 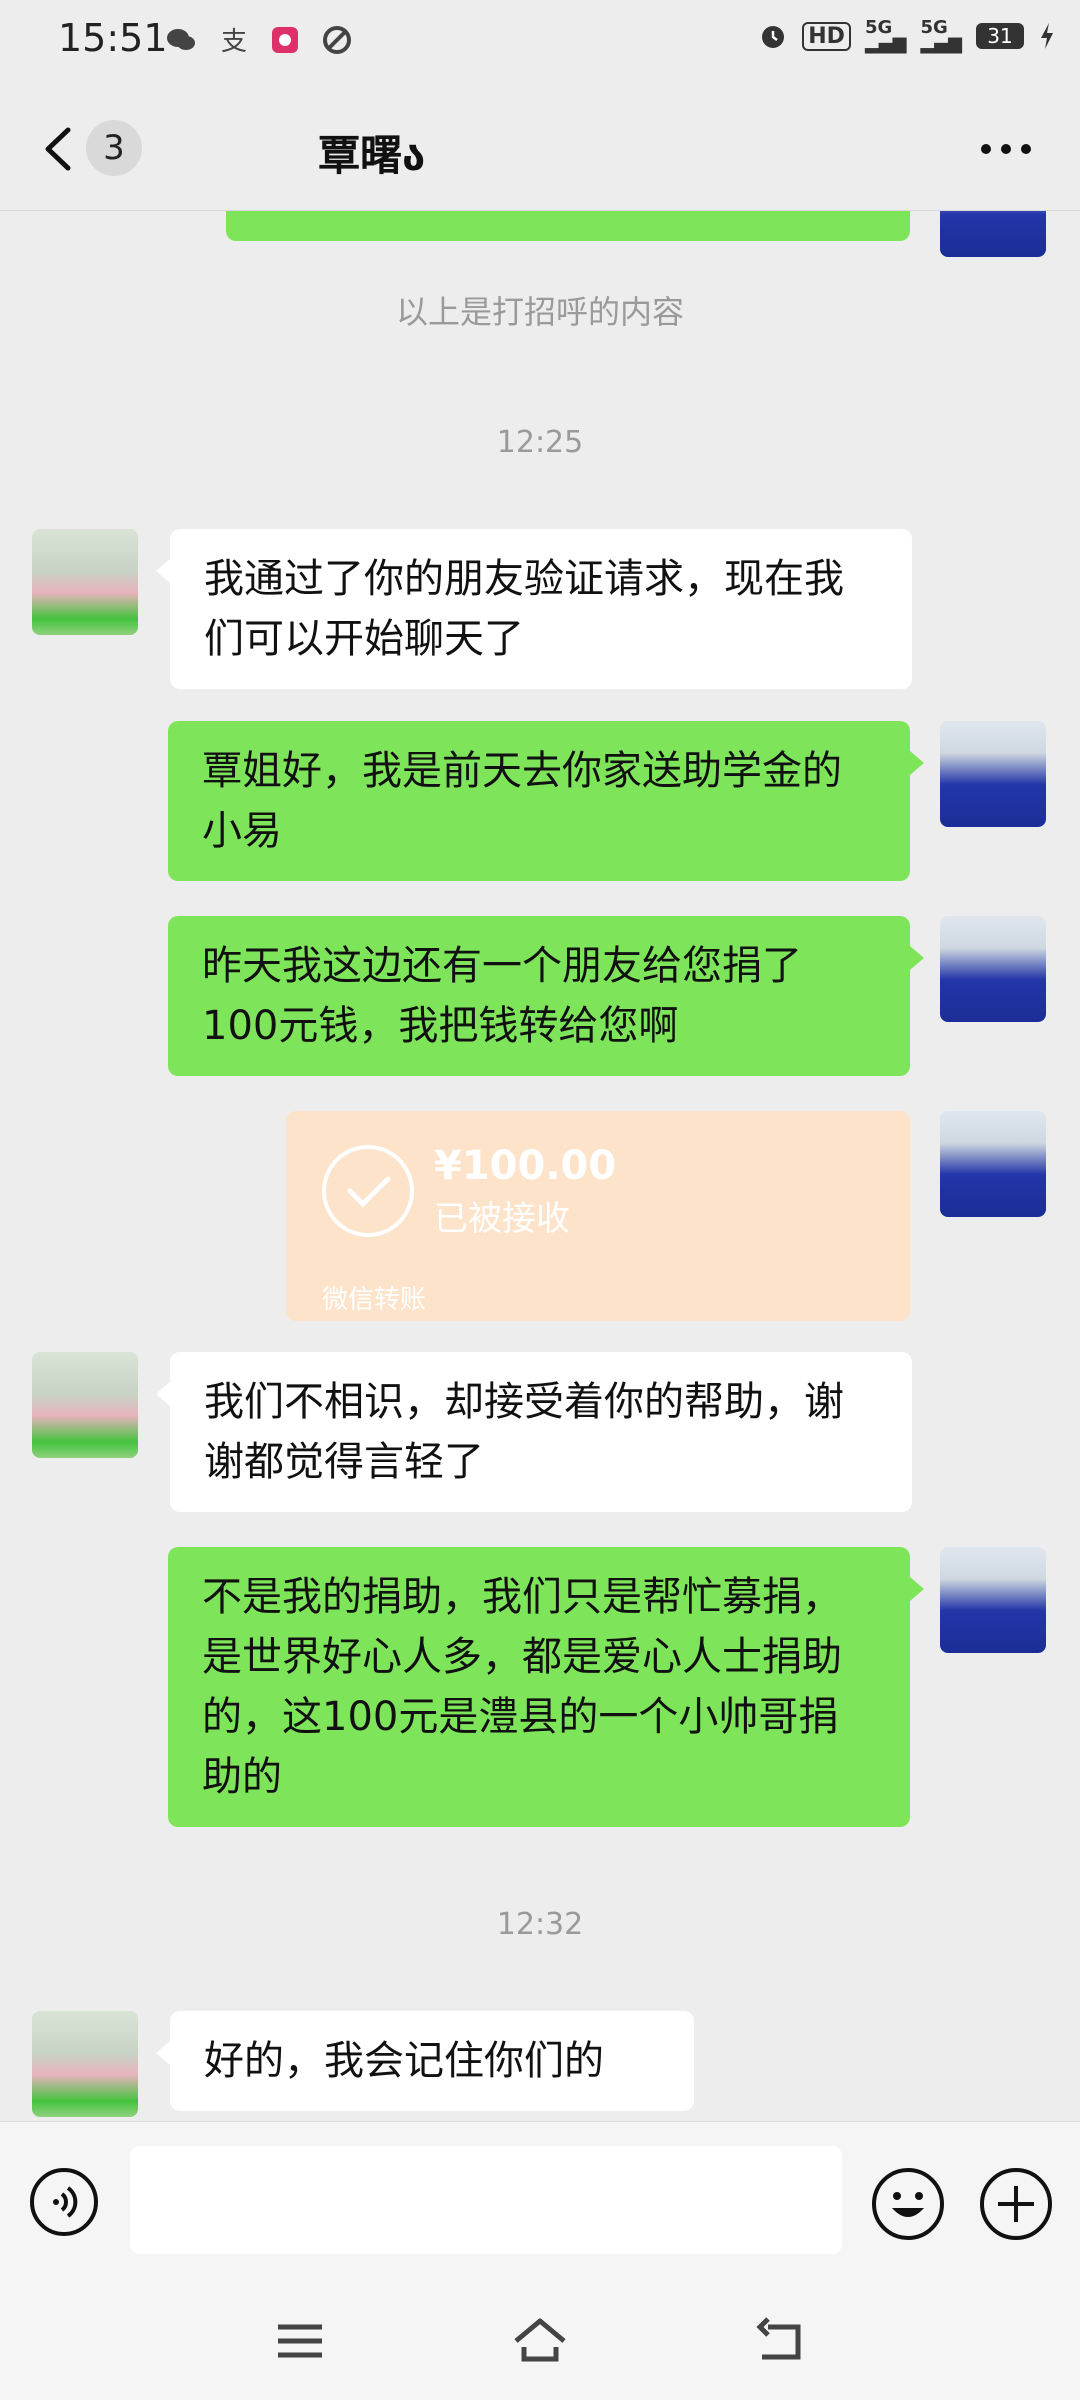 I want to click on charging-icon, so click(x=1047, y=36).